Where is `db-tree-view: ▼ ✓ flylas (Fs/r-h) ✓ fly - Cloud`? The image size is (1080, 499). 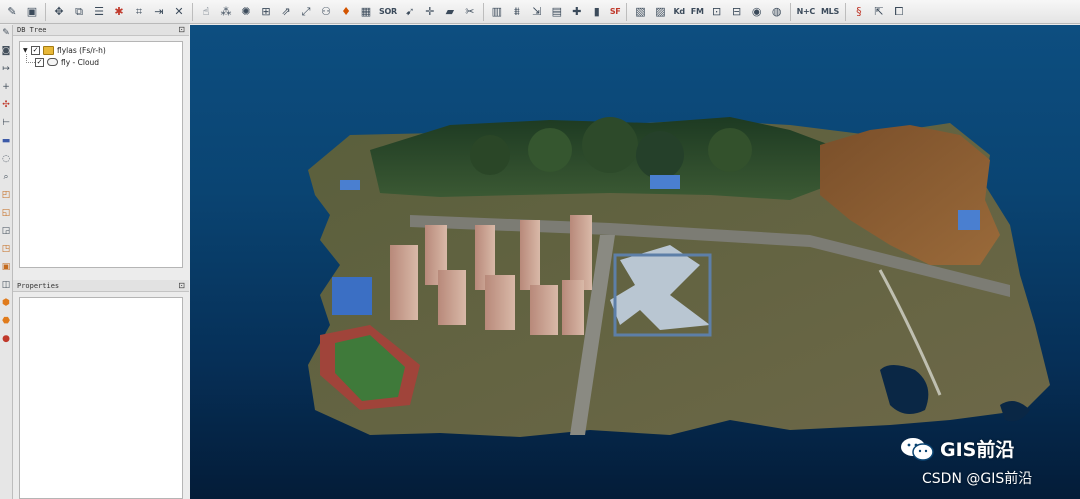
db-tree-view: ▼ ✓ flylas (Fs/r-h) ✓ fly - Cloud is located at coordinates (101, 154).